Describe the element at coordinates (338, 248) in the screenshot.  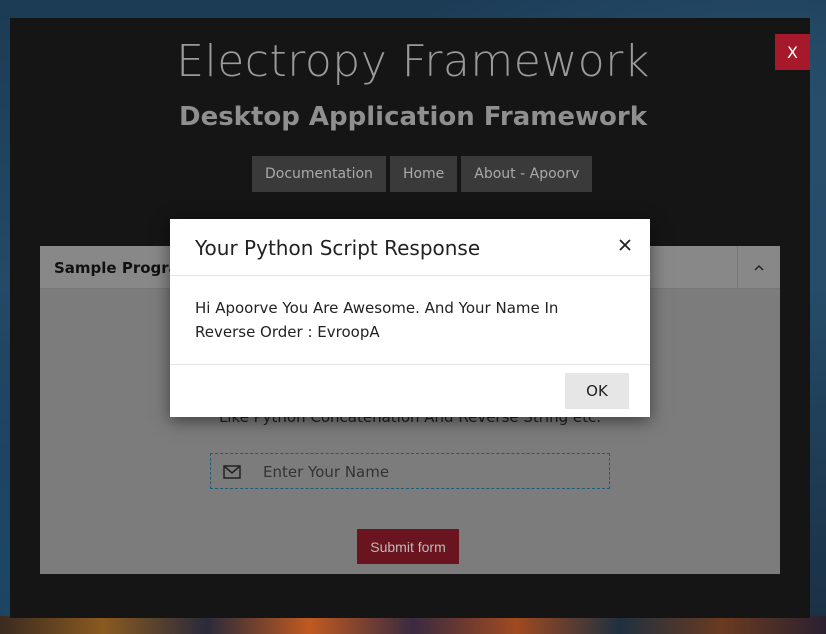
I see `modal-title: Your Python Script Response` at that location.